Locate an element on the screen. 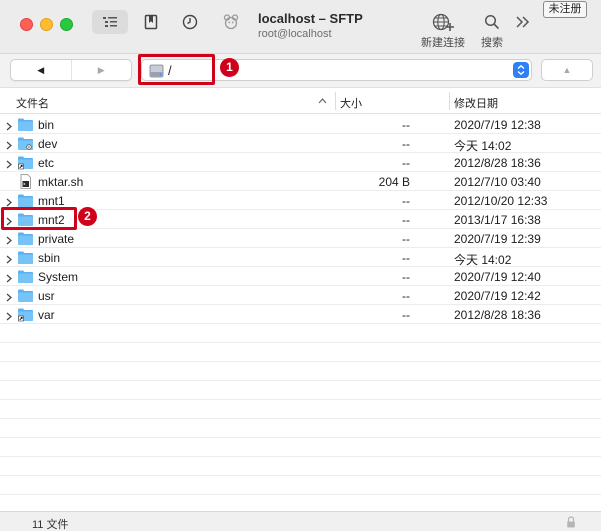  window-title: localhost – SFTP is located at coordinates (310, 18).